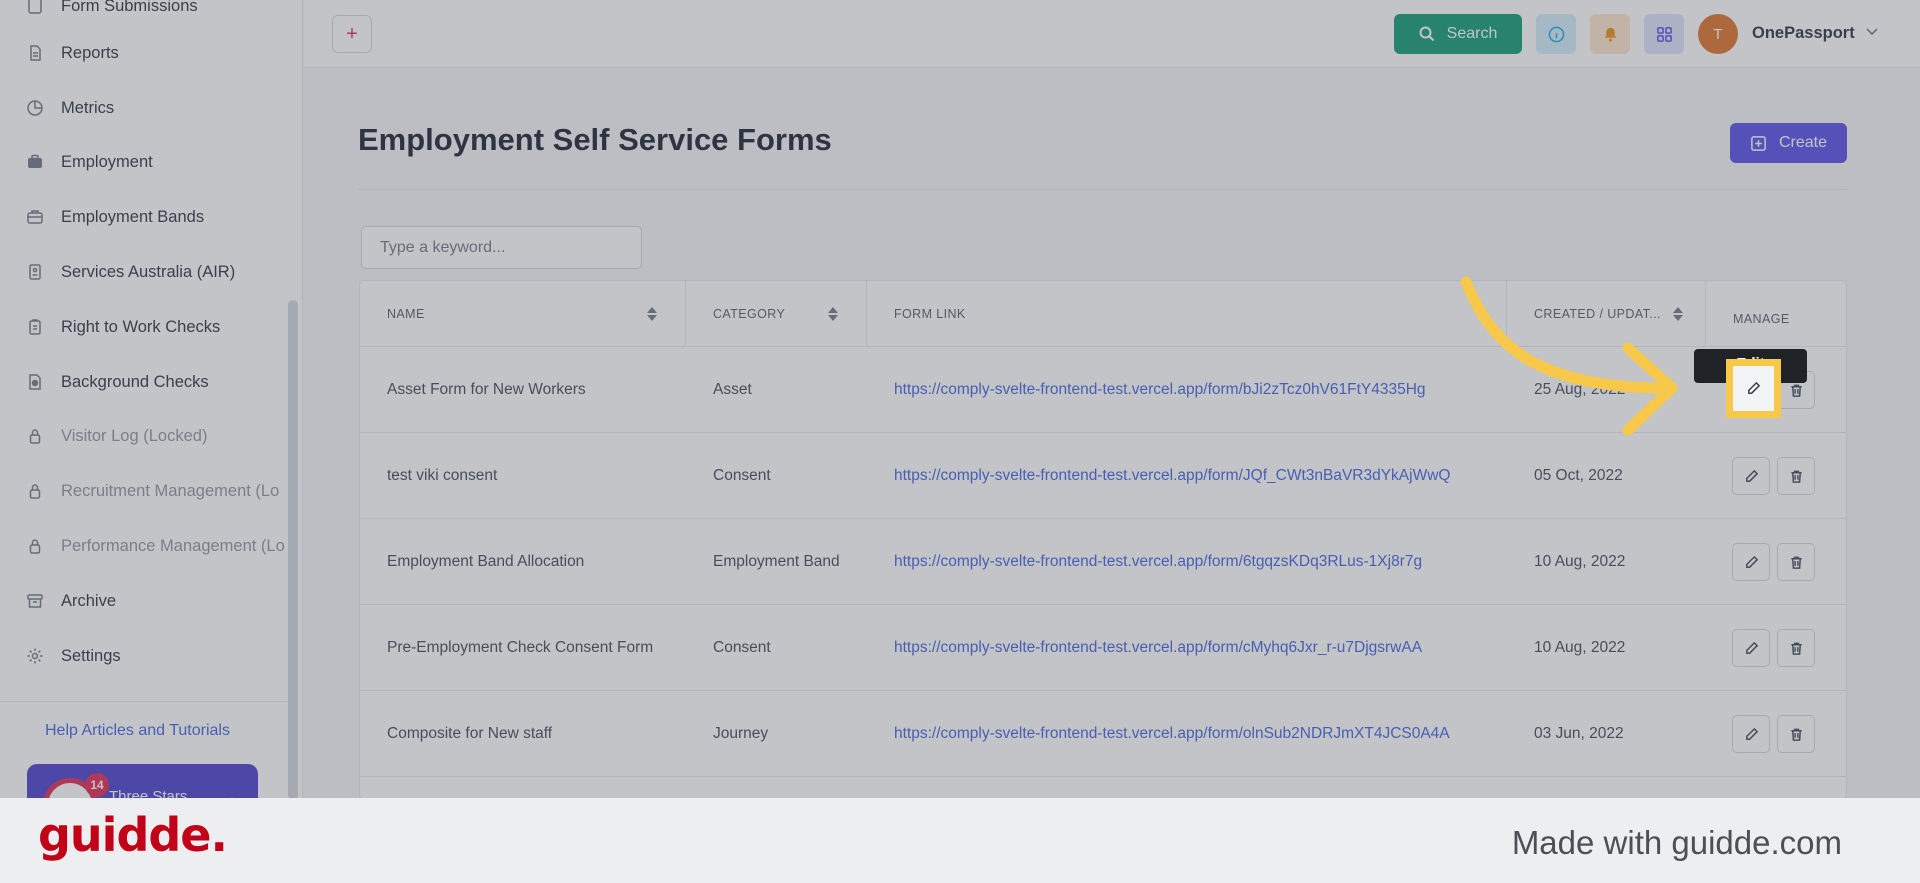  What do you see at coordinates (145, 53) in the screenshot?
I see `sidebar-item-reports: Reports` at bounding box center [145, 53].